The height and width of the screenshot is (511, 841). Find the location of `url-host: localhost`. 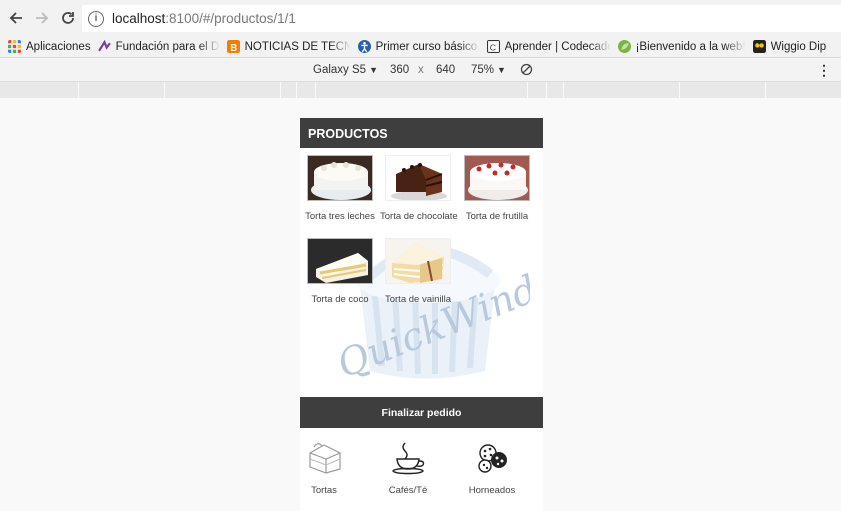

url-host: localhost is located at coordinates (139, 18).